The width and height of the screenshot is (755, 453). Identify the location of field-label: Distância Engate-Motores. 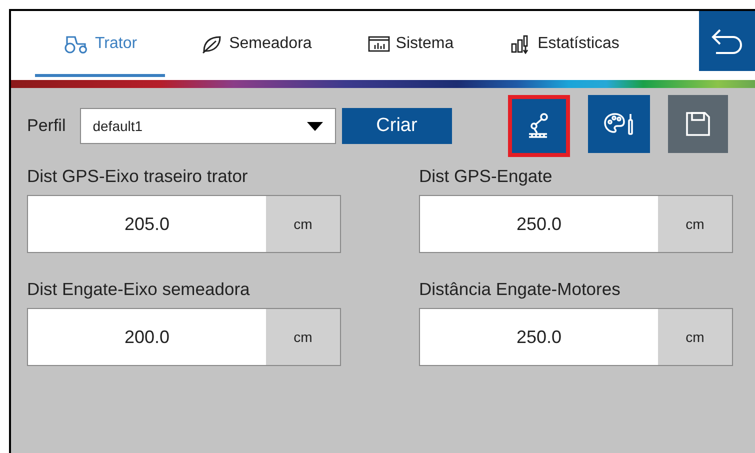
(520, 289).